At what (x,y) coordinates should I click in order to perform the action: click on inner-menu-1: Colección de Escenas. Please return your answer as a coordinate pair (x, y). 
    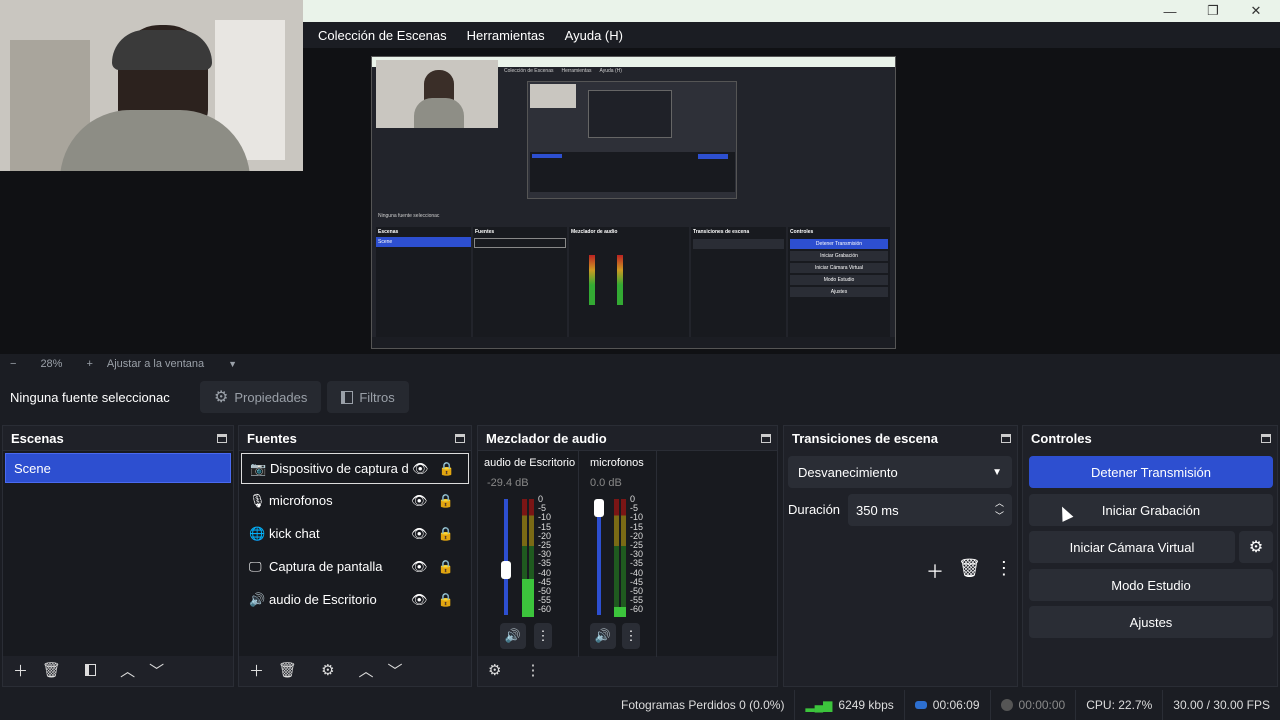
    Looking at the image, I should click on (529, 71).